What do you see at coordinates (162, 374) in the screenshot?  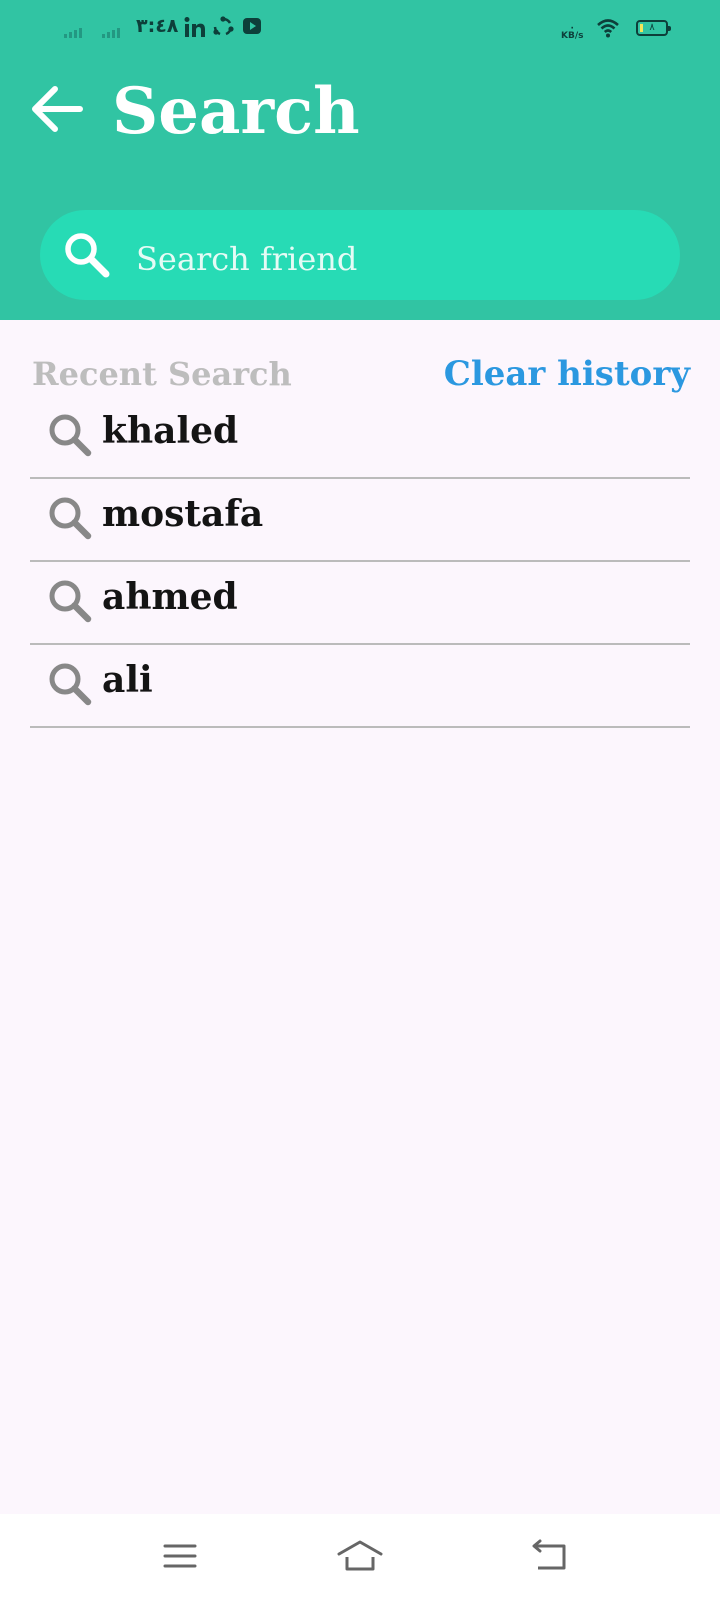 I see `recent-search-label: Recent Search` at bounding box center [162, 374].